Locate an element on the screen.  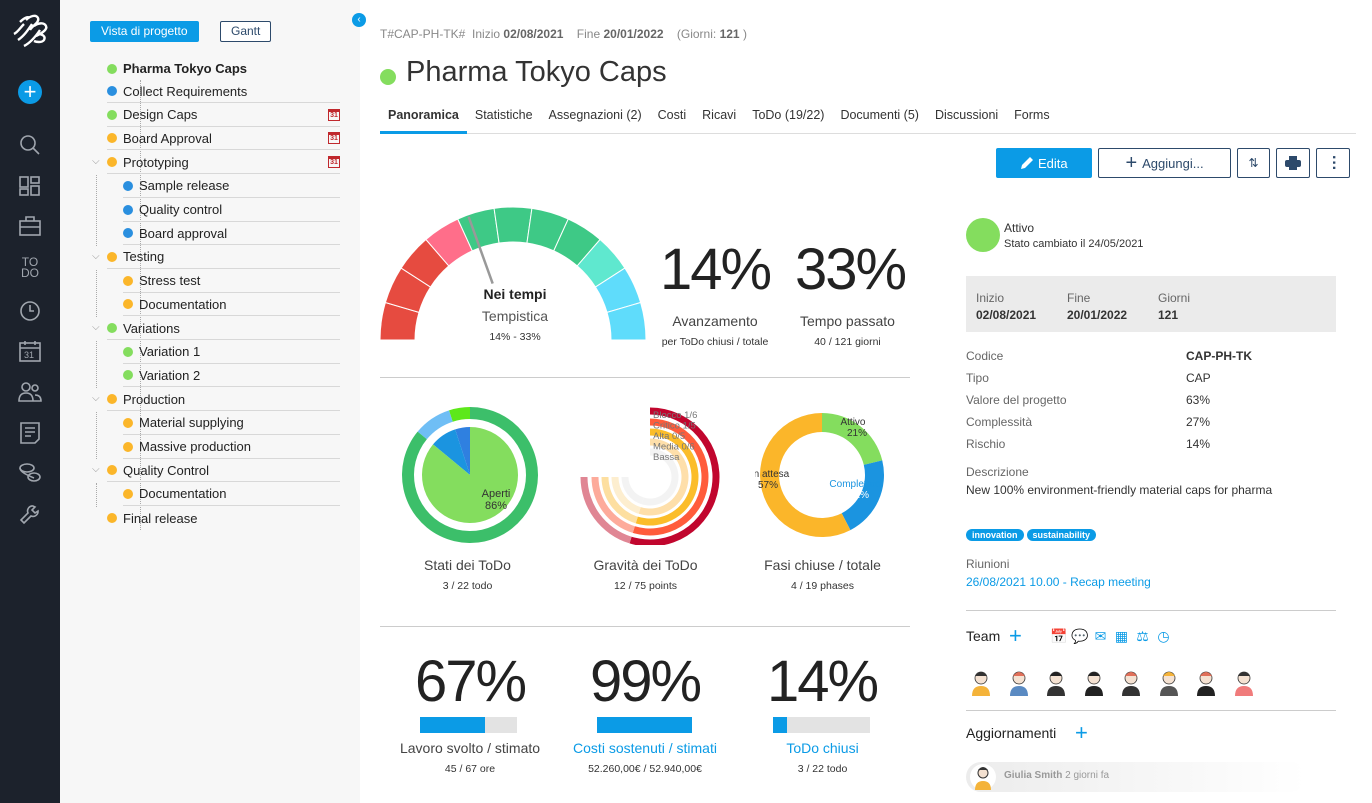
tree-item: Quality Control is located at coordinates (223, 471).